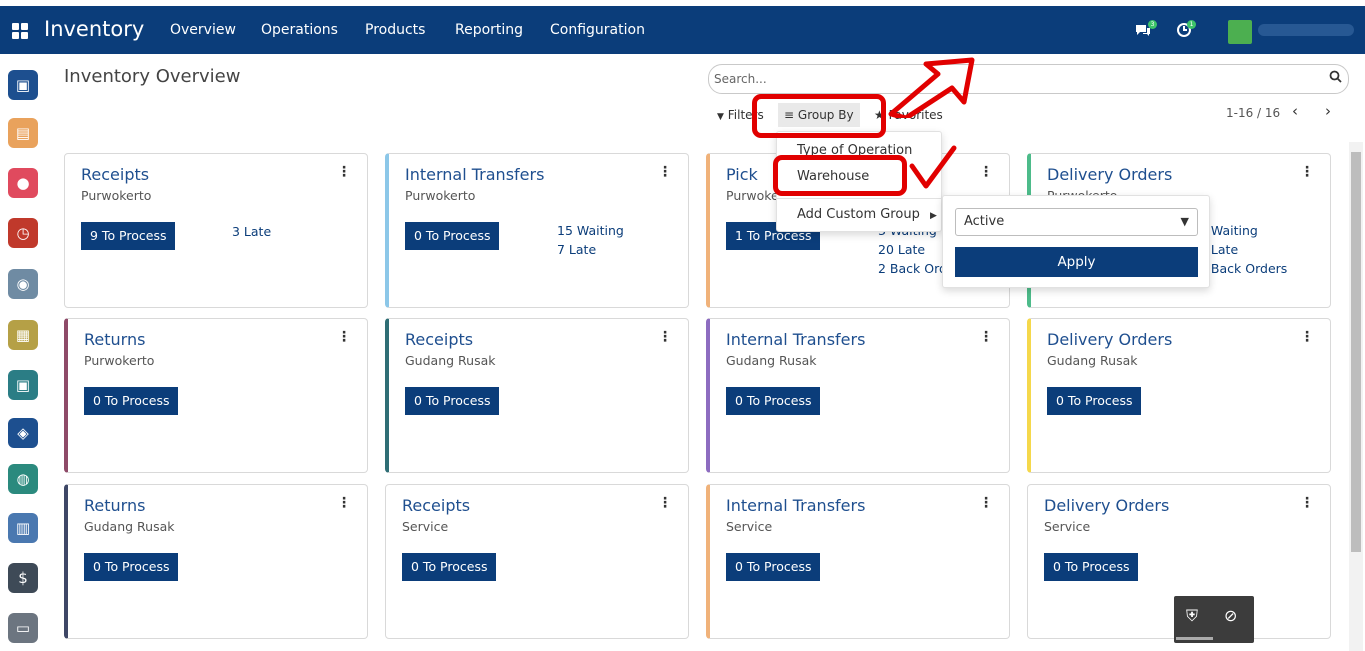  I want to click on calendar-icon: ▦, so click(23, 335).